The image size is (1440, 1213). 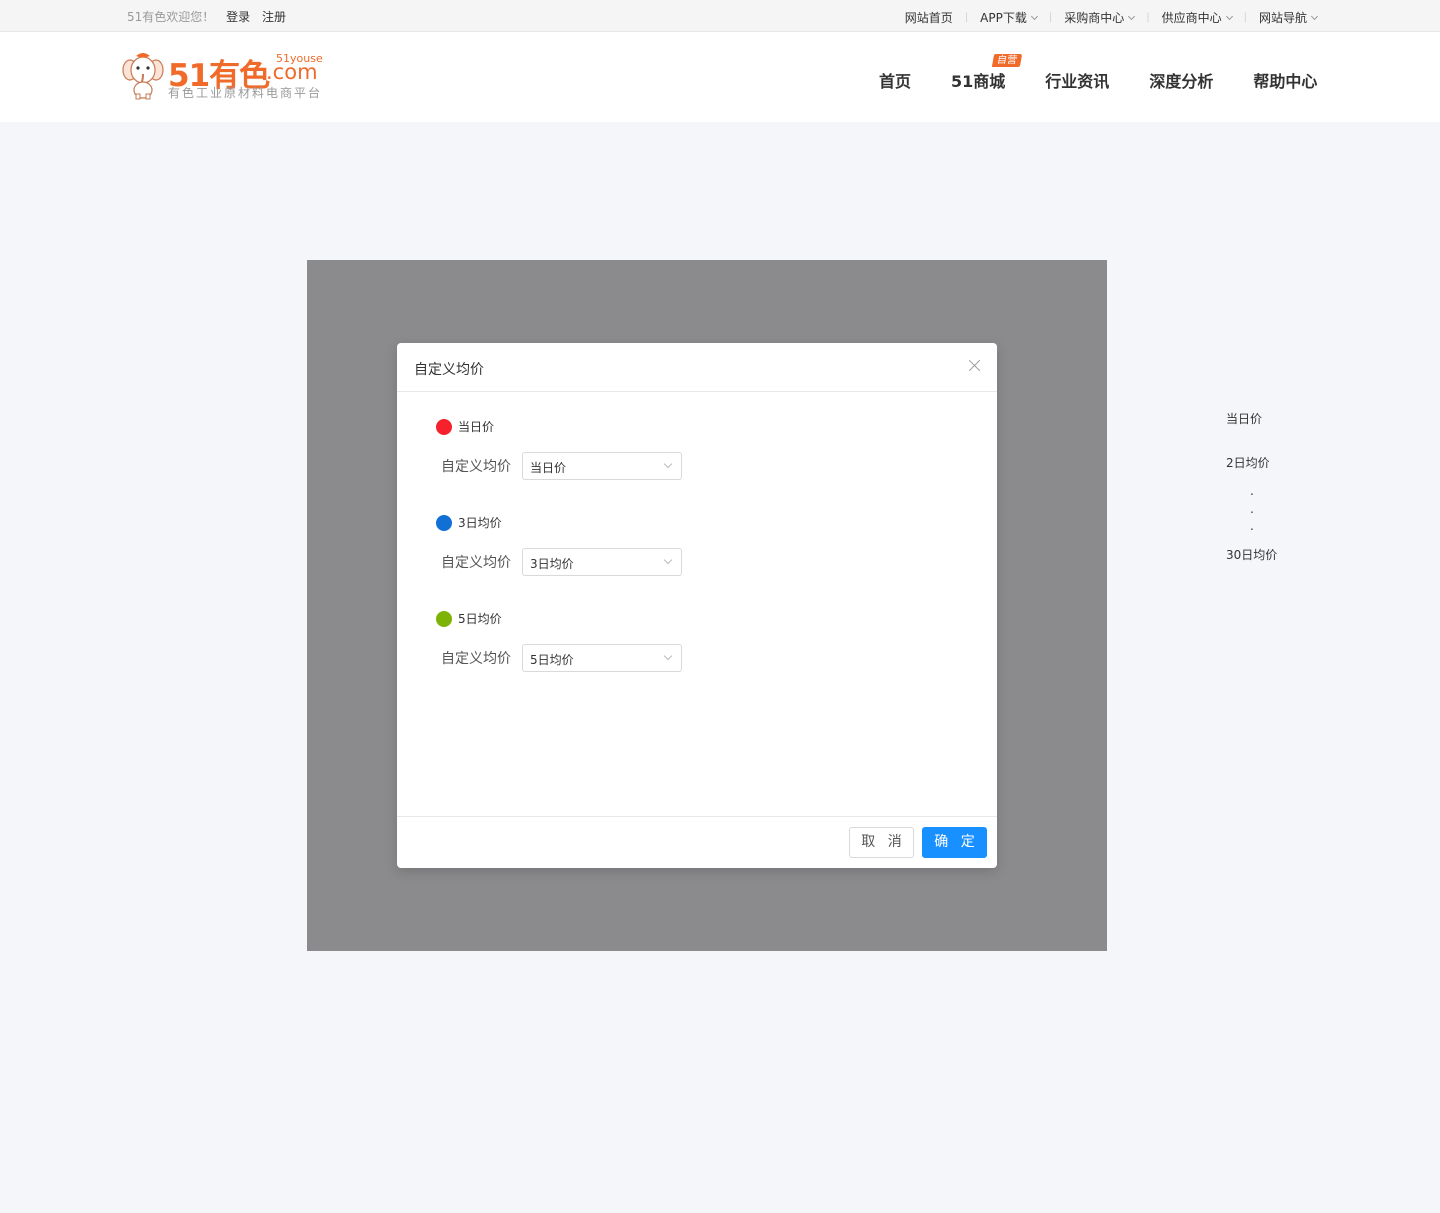 I want to click on select-value: 5日均价, so click(x=552, y=660).